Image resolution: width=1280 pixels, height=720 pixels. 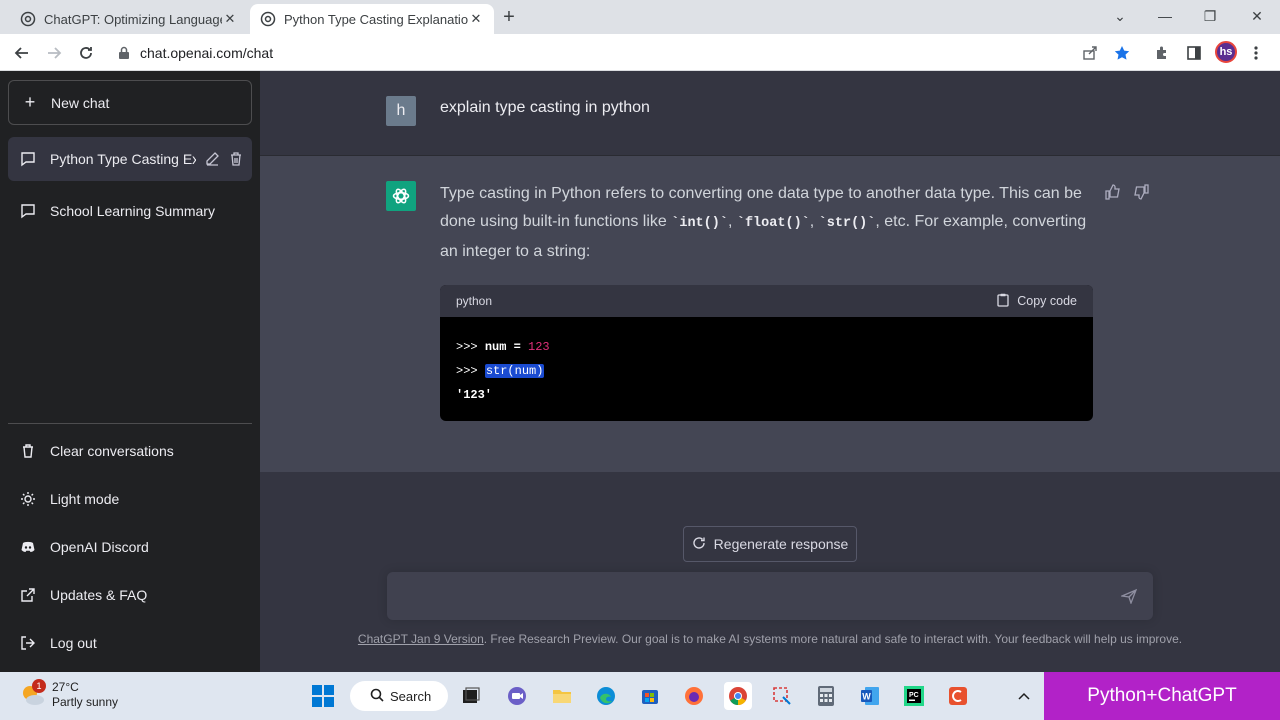 What do you see at coordinates (509, 17) in the screenshot?
I see `new-tab-button: +` at bounding box center [509, 17].